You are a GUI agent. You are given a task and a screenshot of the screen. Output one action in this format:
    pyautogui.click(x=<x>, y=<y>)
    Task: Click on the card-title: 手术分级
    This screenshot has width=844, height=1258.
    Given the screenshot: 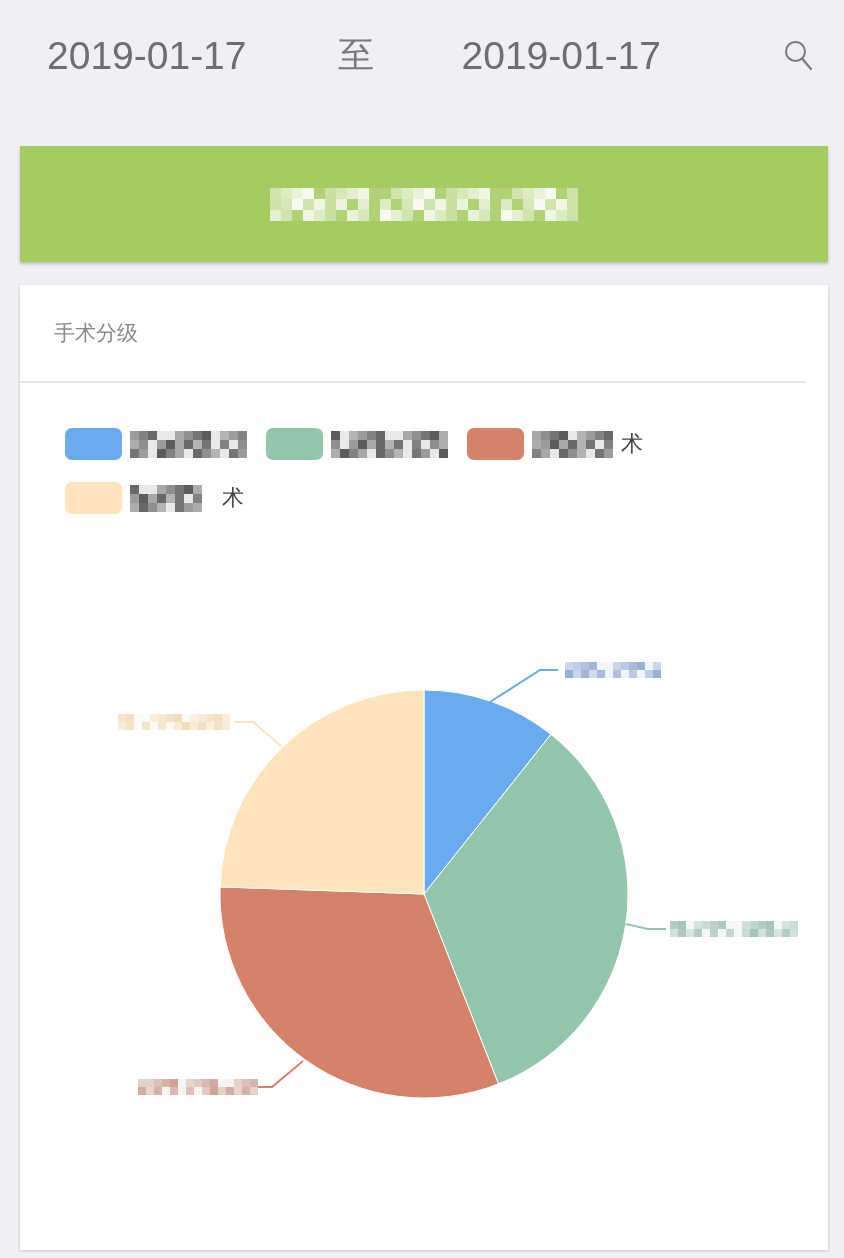 What is the action you would take?
    pyautogui.click(x=413, y=334)
    